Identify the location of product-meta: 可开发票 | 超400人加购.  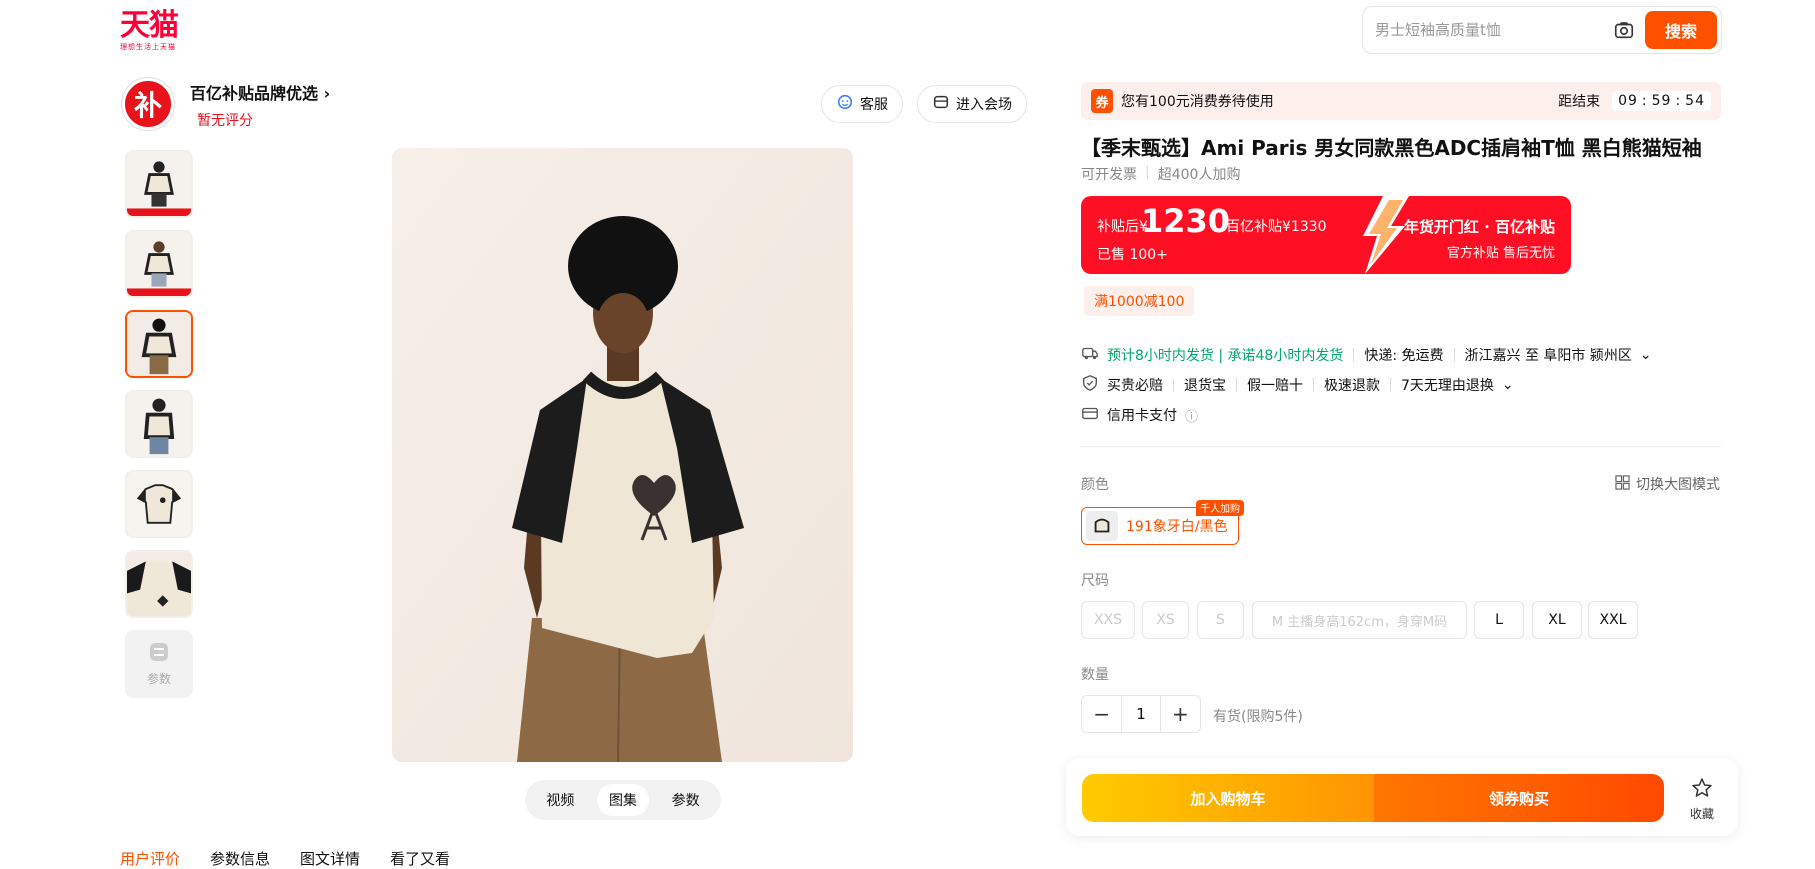
(1160, 174).